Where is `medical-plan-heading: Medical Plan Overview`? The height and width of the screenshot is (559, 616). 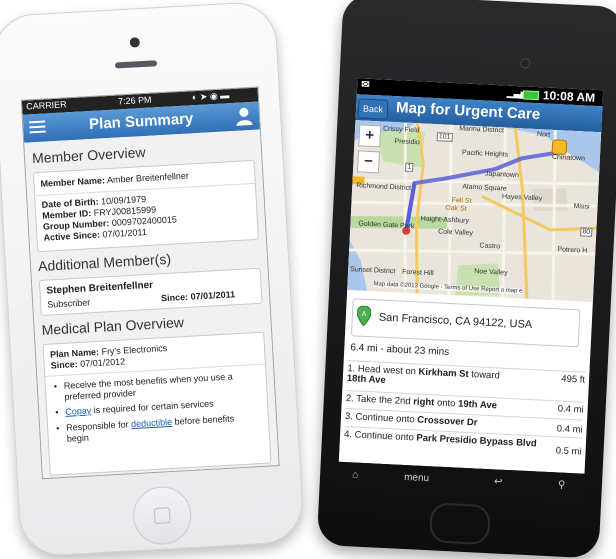 medical-plan-heading: Medical Plan Overview is located at coordinates (113, 326).